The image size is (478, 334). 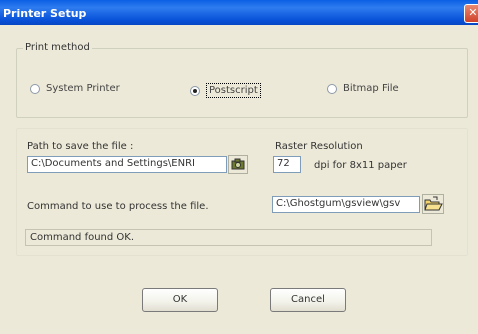 I want to click on title-bar: Printer Setup ✕, so click(x=239, y=12).